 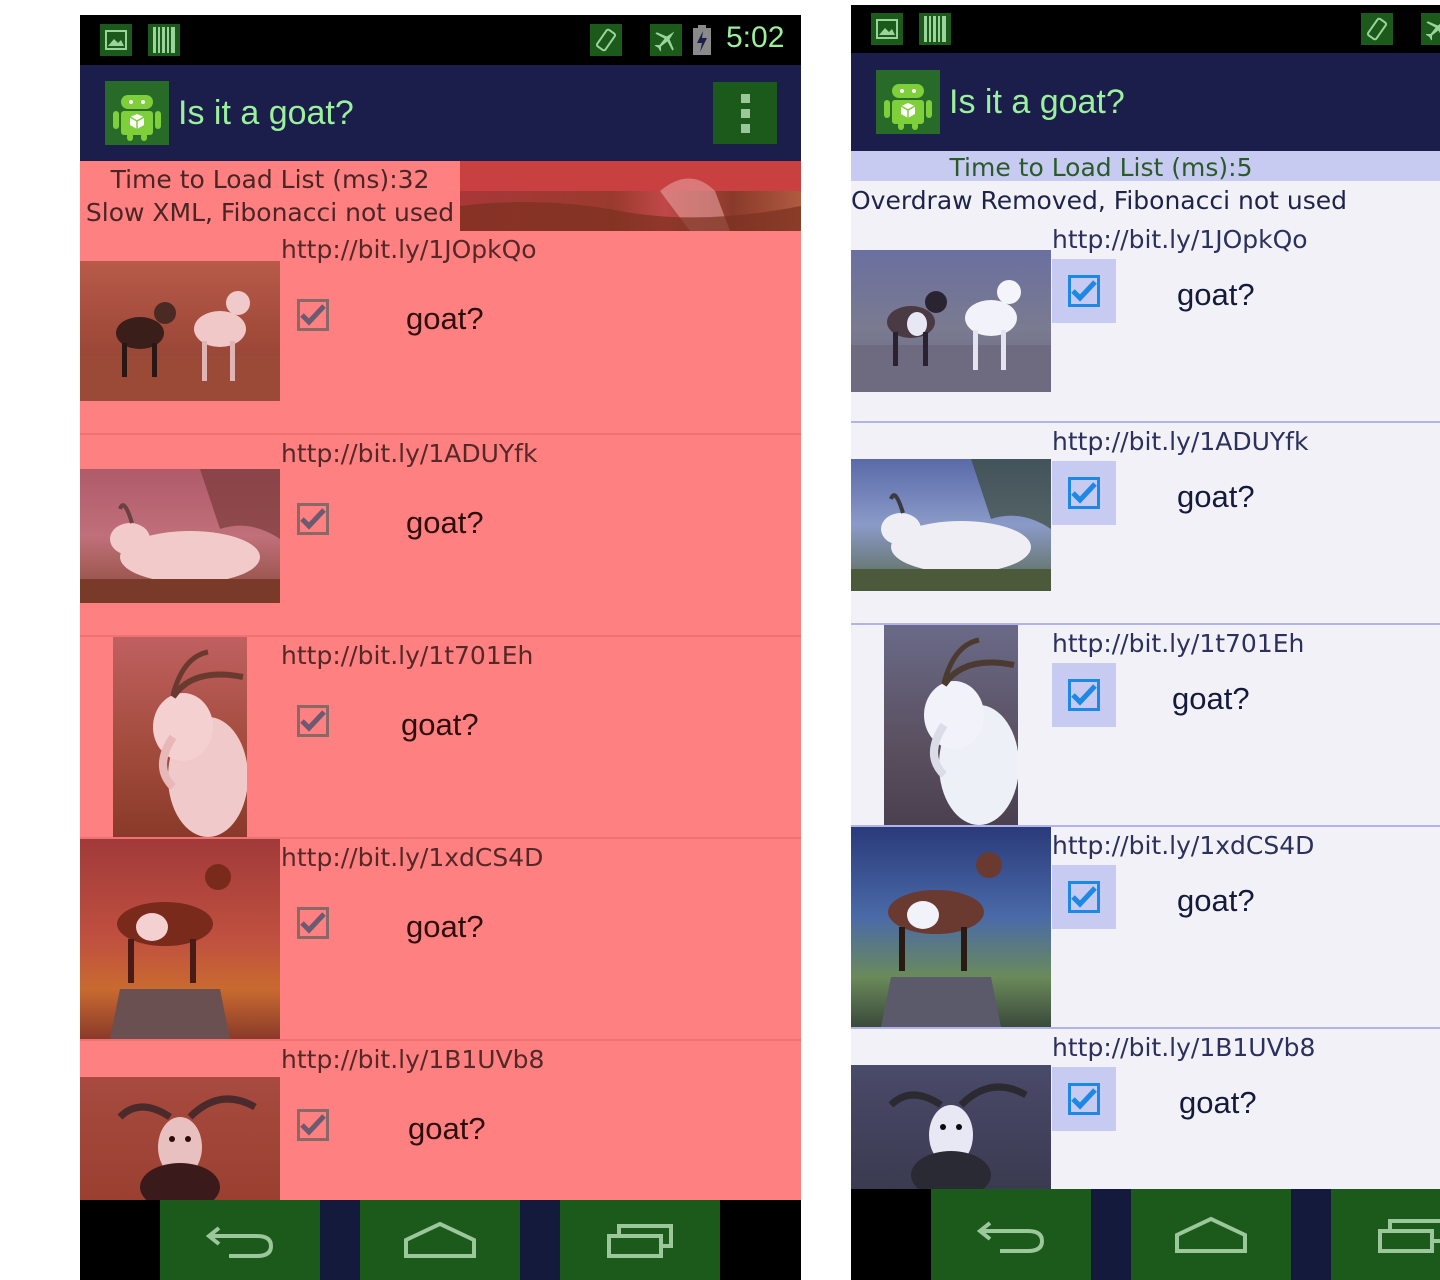 I want to click on overflow-menu-icon, so click(x=745, y=113).